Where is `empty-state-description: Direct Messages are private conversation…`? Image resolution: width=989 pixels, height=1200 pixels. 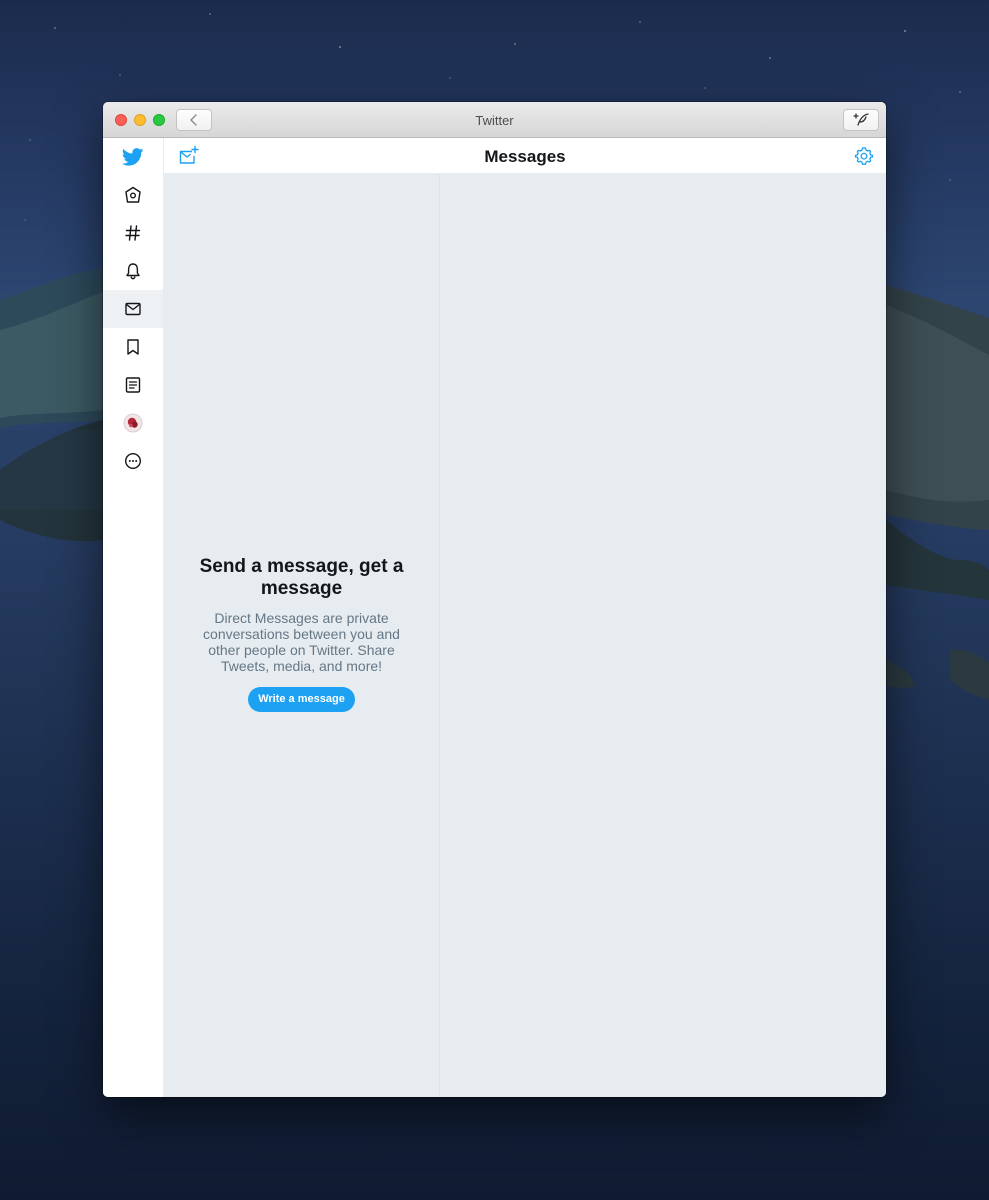
empty-state-description: Direct Messages are private conversation… is located at coordinates (301, 642).